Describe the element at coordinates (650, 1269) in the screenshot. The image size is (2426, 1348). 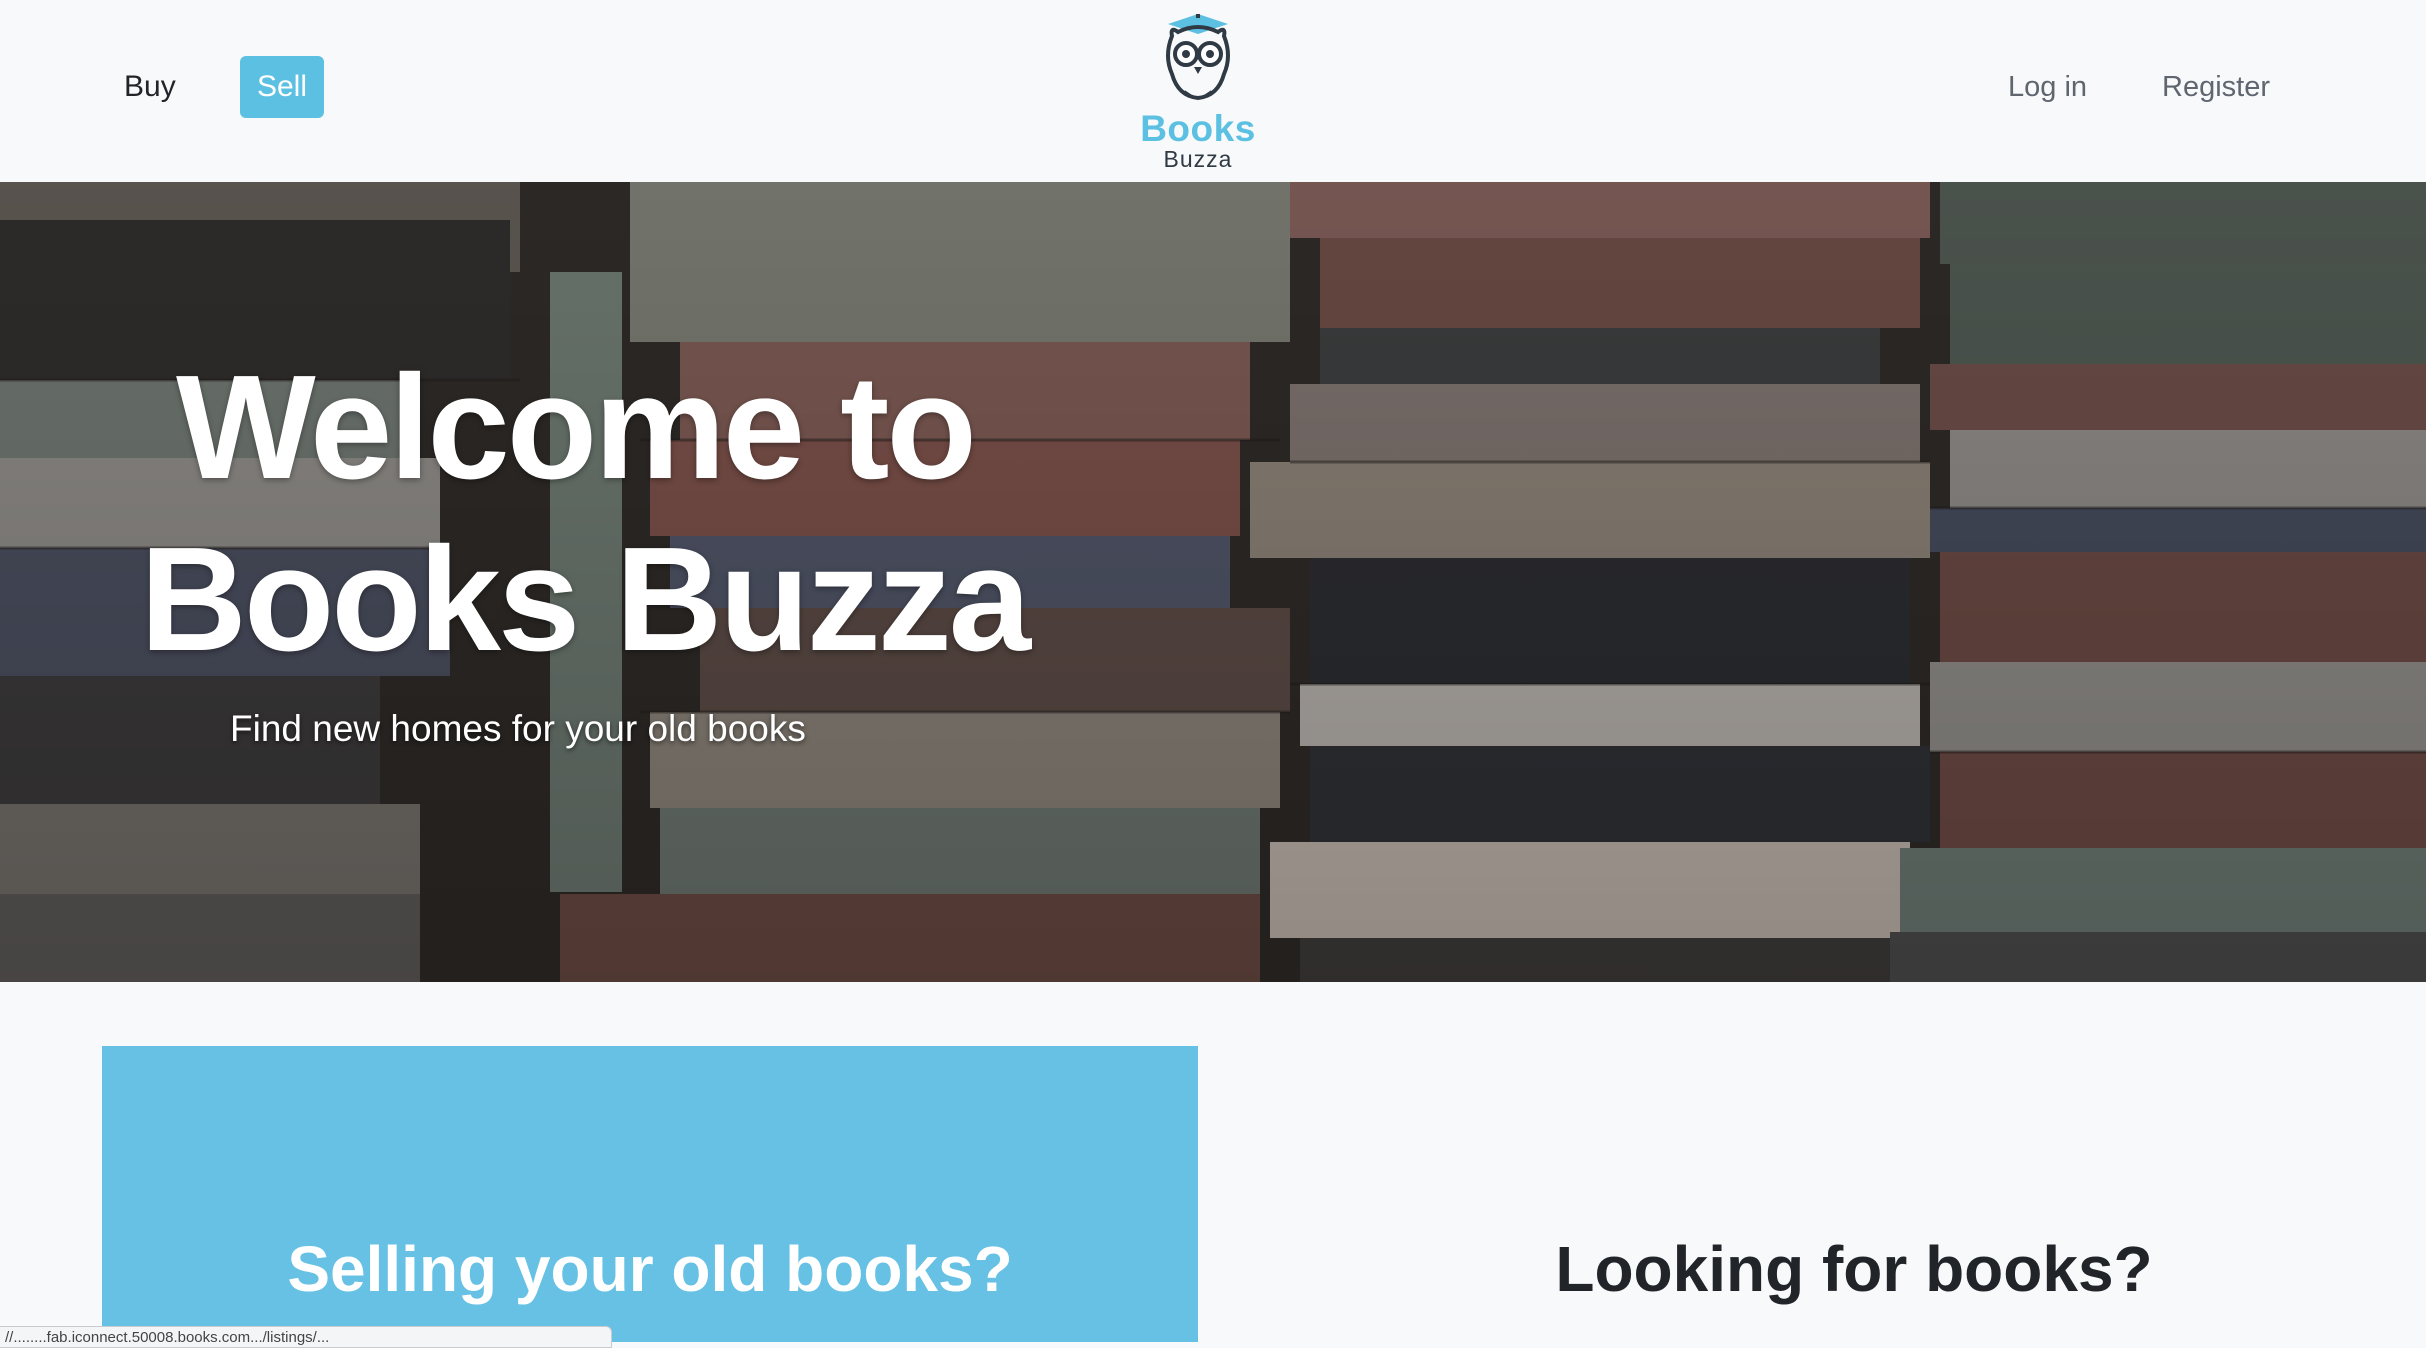
I see `sell-card-title: Selling your old books?` at that location.